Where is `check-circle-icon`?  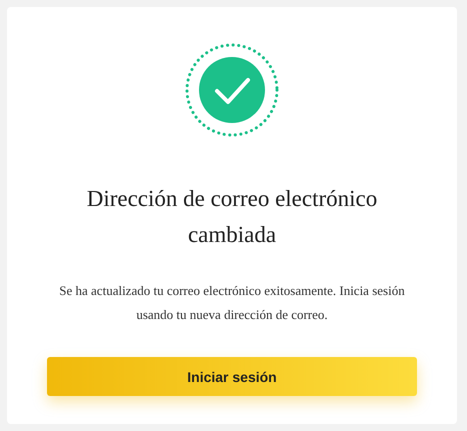 check-circle-icon is located at coordinates (232, 90).